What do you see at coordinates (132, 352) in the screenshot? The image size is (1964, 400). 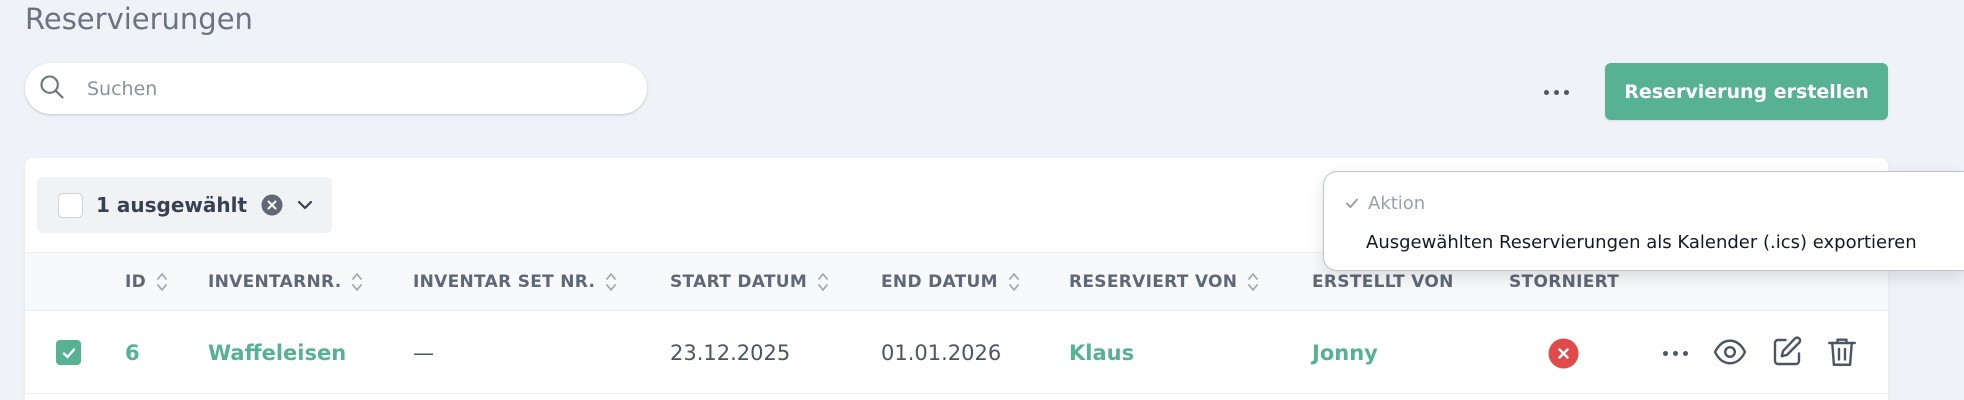 I see `row-id: 6` at bounding box center [132, 352].